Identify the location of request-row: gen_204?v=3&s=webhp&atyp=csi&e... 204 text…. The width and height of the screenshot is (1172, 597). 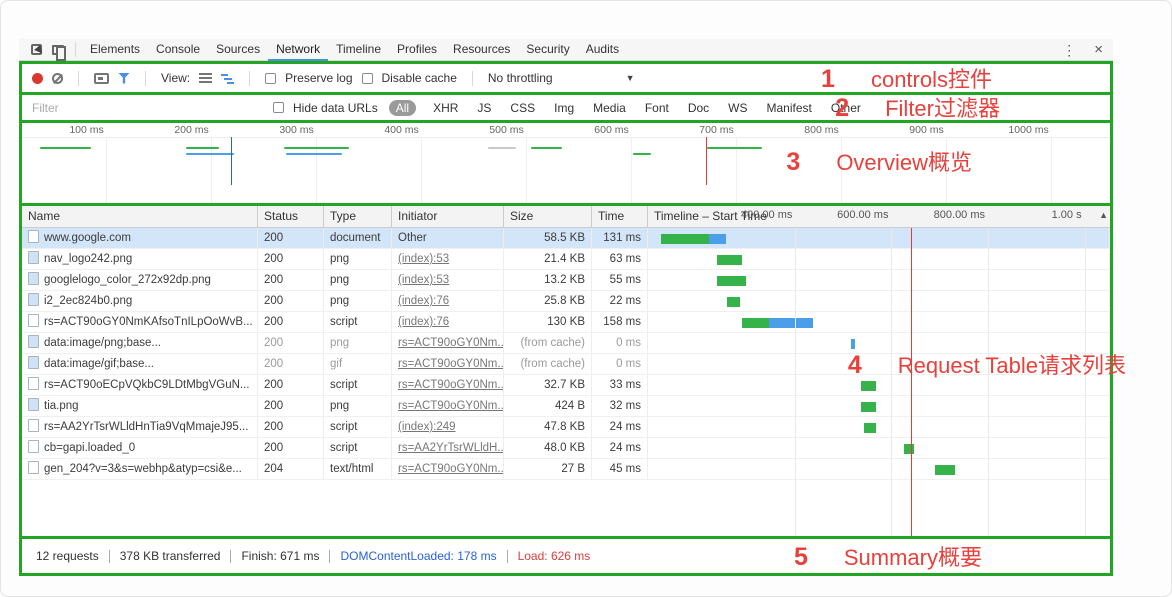
(566, 469).